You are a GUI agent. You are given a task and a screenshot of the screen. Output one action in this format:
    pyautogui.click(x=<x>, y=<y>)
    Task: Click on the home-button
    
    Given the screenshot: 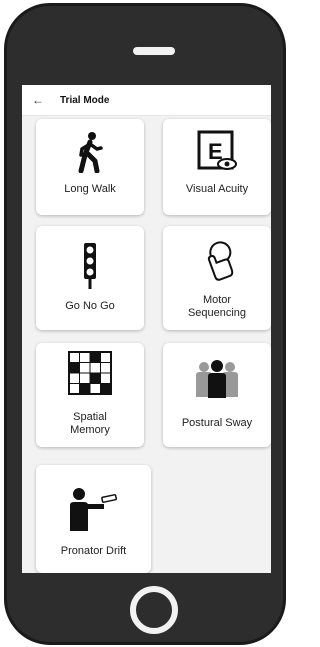 What is the action you would take?
    pyautogui.click(x=154, y=610)
    